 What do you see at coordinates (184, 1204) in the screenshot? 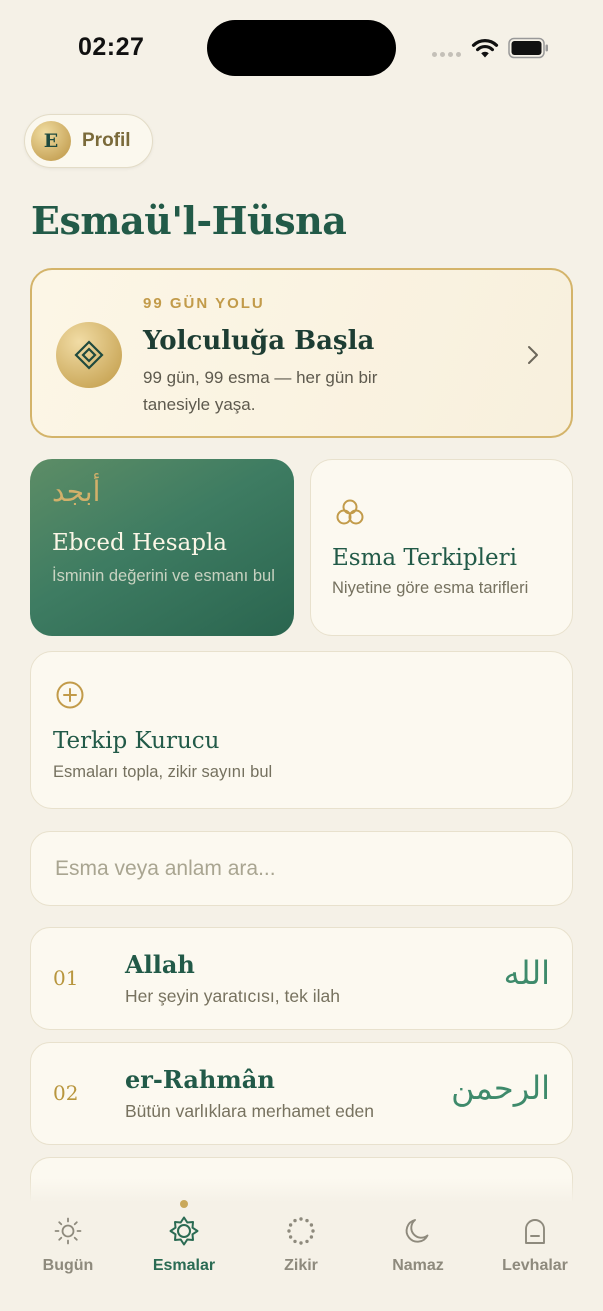
I see `active-indicator` at bounding box center [184, 1204].